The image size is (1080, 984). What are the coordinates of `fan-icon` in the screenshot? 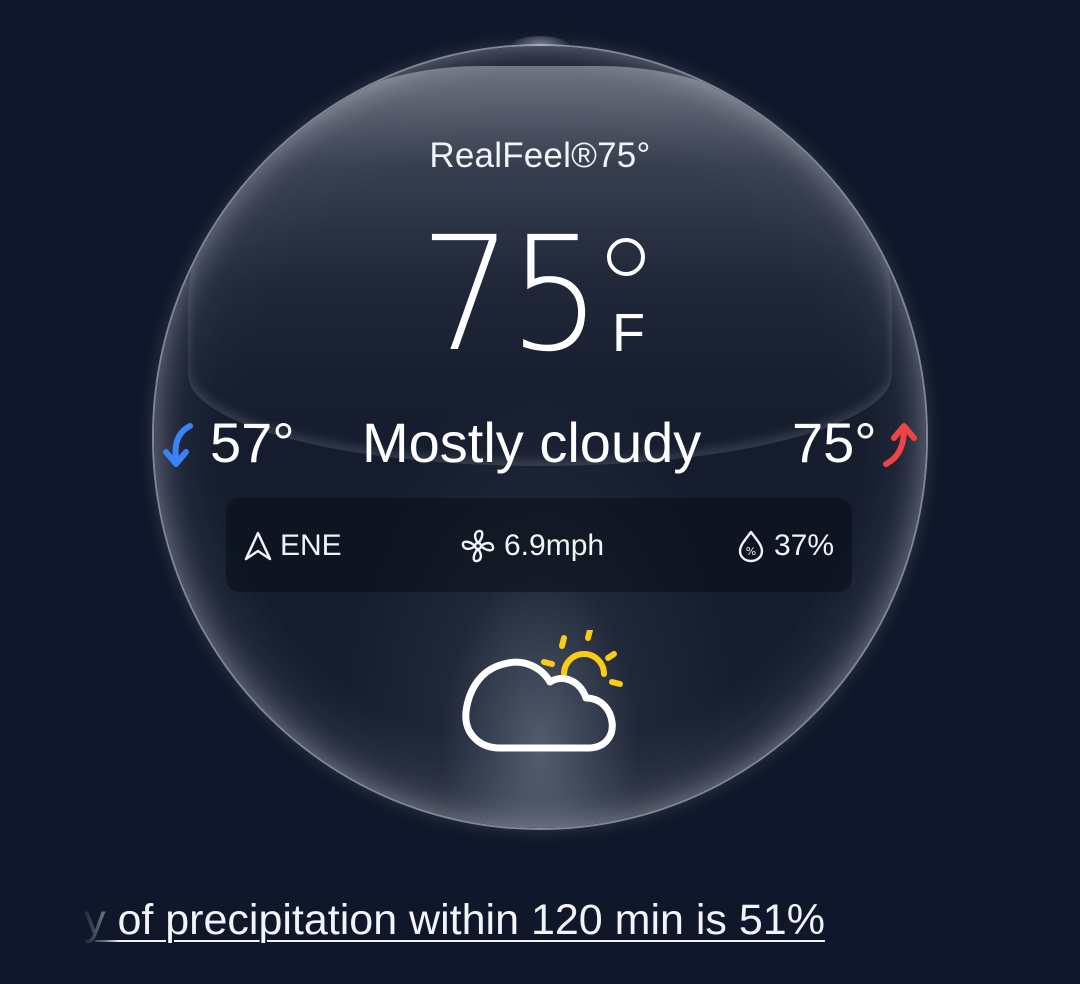 It's located at (478, 546).